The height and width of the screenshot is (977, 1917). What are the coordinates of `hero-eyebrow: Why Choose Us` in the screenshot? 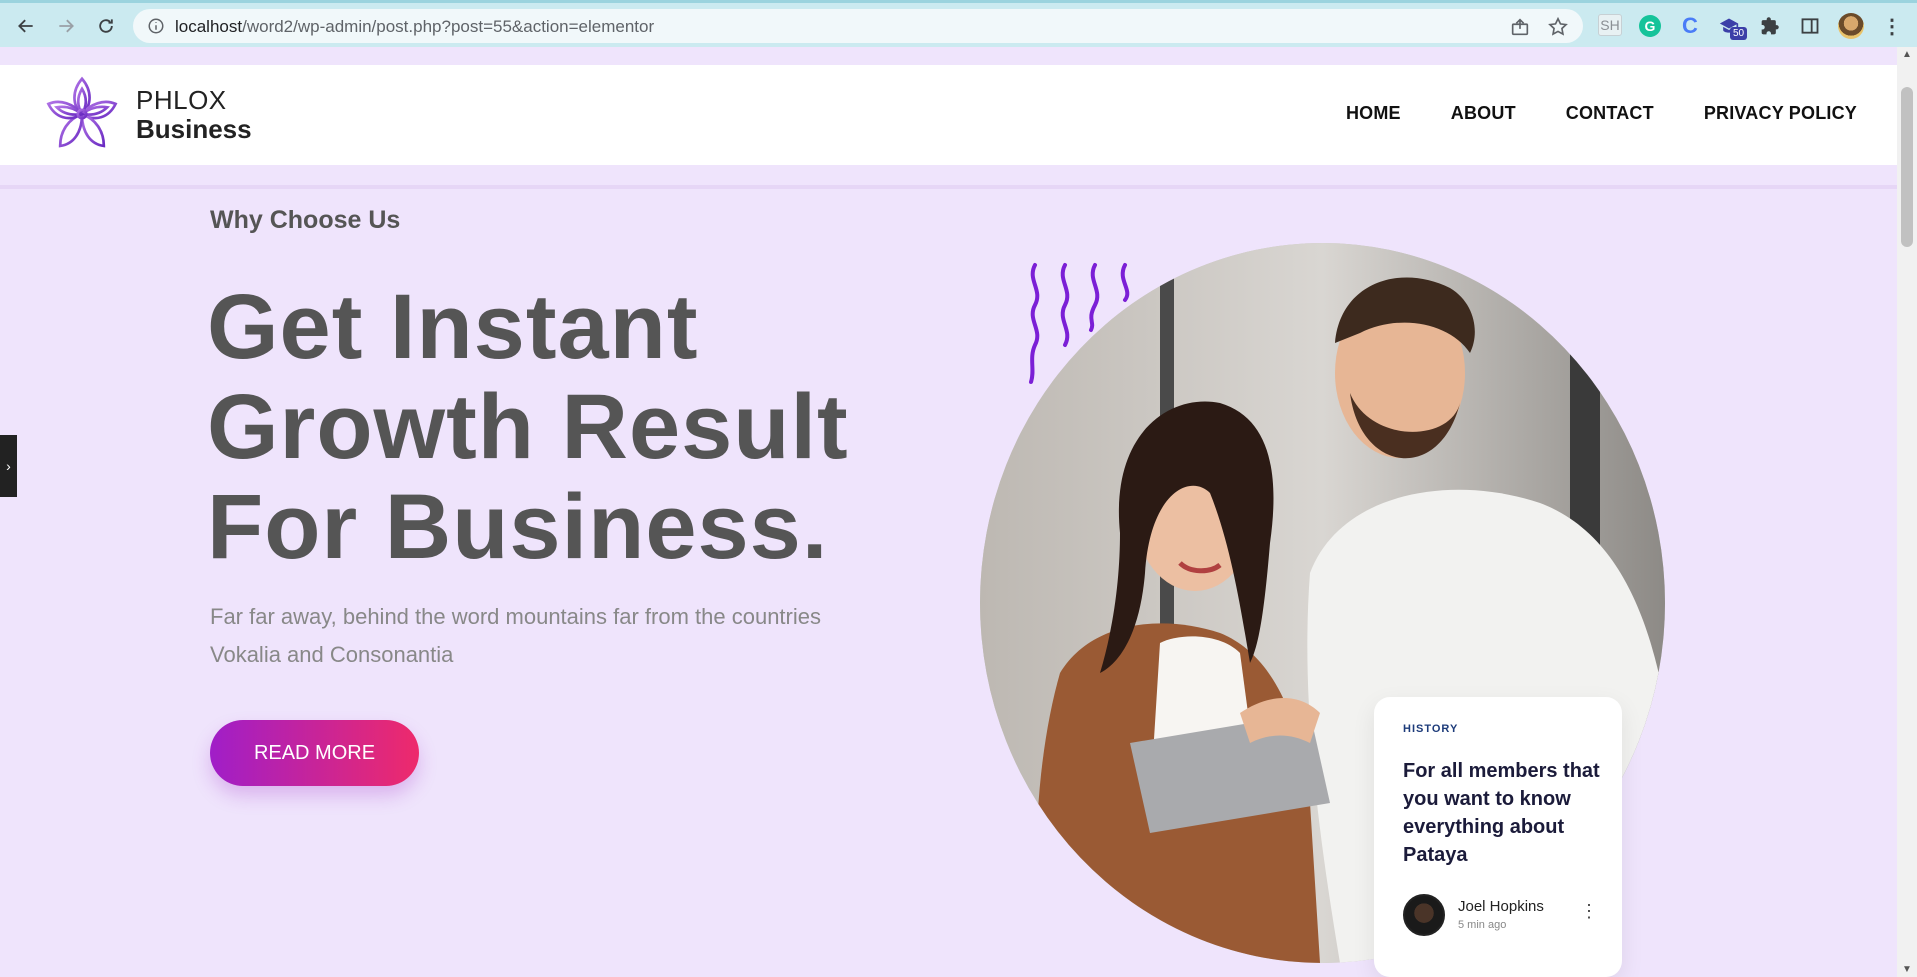 It's located at (305, 220).